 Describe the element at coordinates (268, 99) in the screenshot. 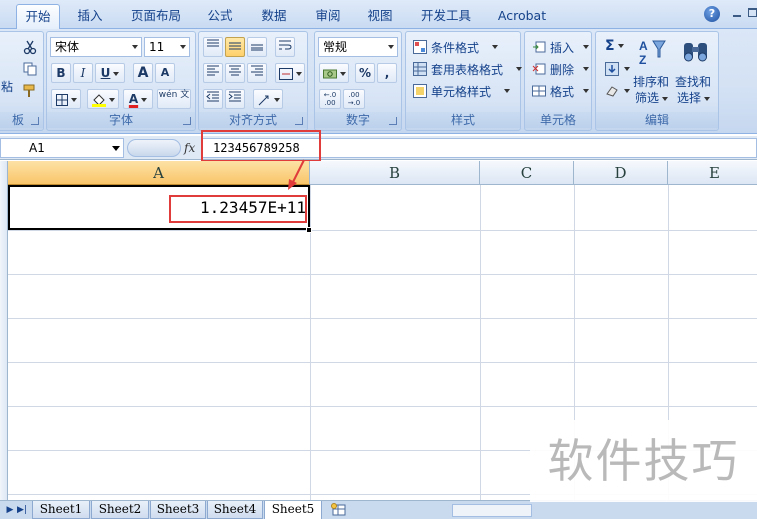

I see `orientation-button` at that location.